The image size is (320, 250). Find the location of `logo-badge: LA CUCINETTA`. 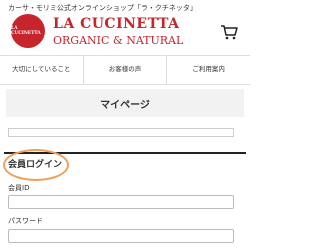

logo-badge: LA CUCINETTA is located at coordinates (28, 31).